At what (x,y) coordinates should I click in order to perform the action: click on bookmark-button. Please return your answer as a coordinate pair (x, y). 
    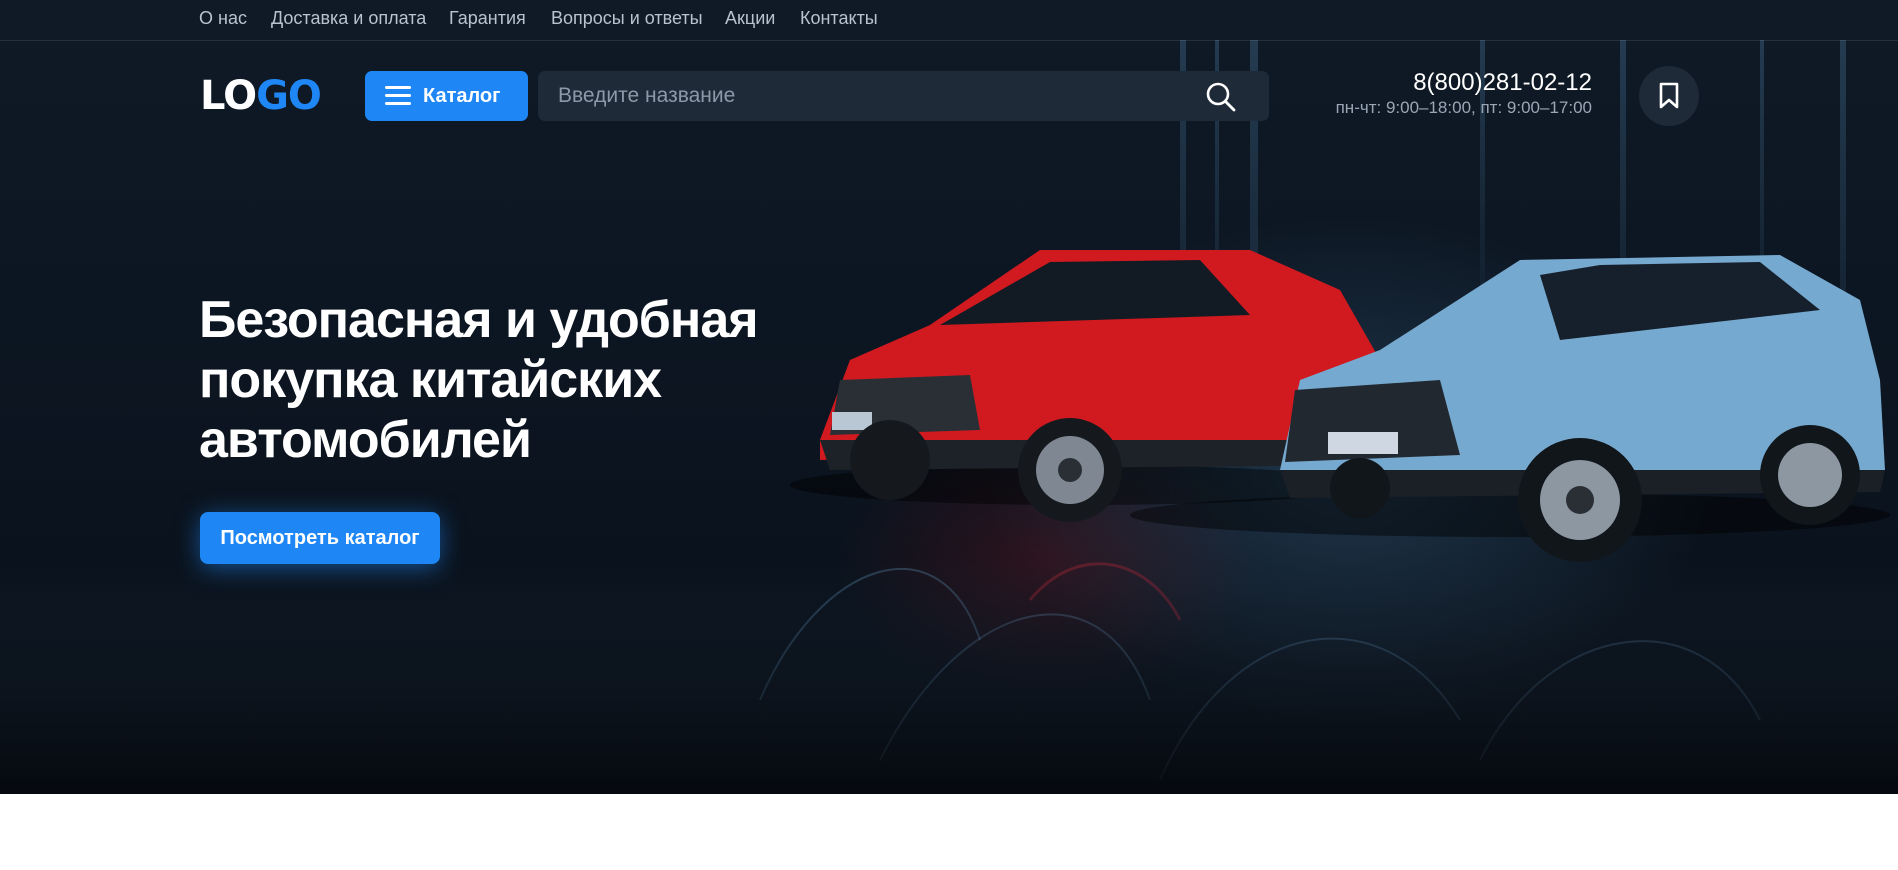
    Looking at the image, I should click on (1669, 96).